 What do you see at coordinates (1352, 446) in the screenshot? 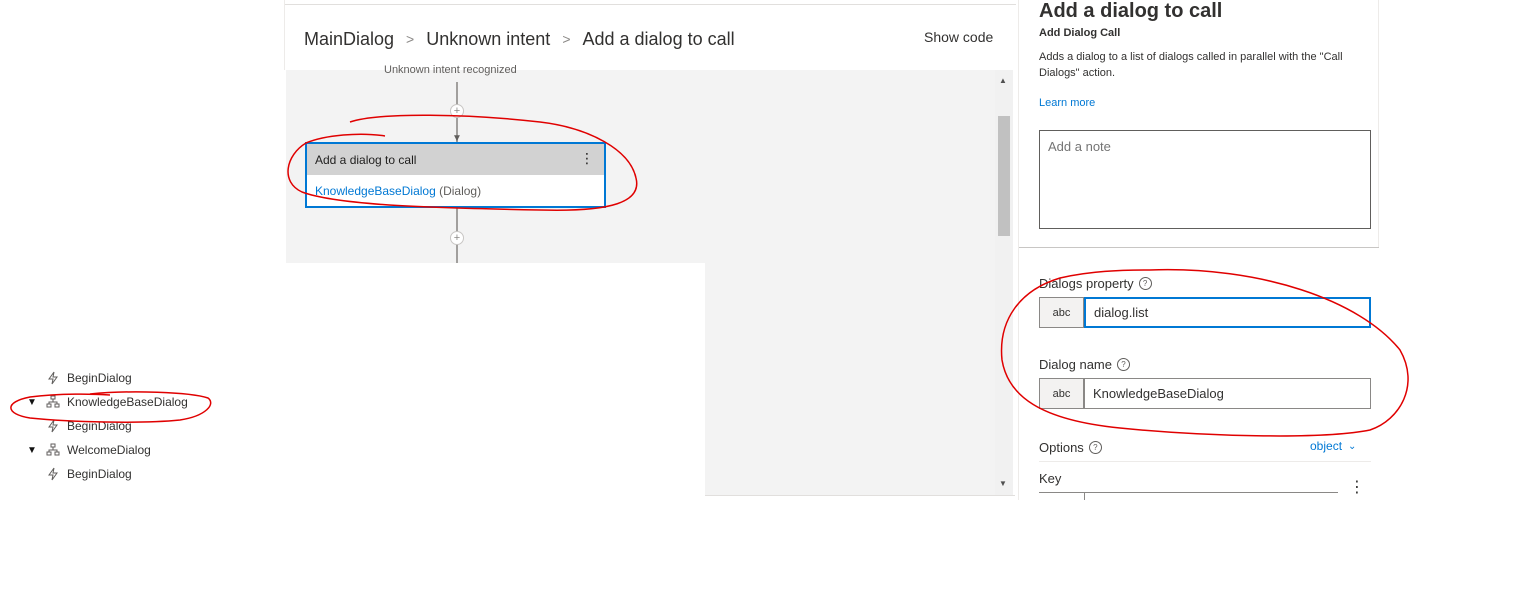
I see `chevron-down-icon: ⌄` at bounding box center [1352, 446].